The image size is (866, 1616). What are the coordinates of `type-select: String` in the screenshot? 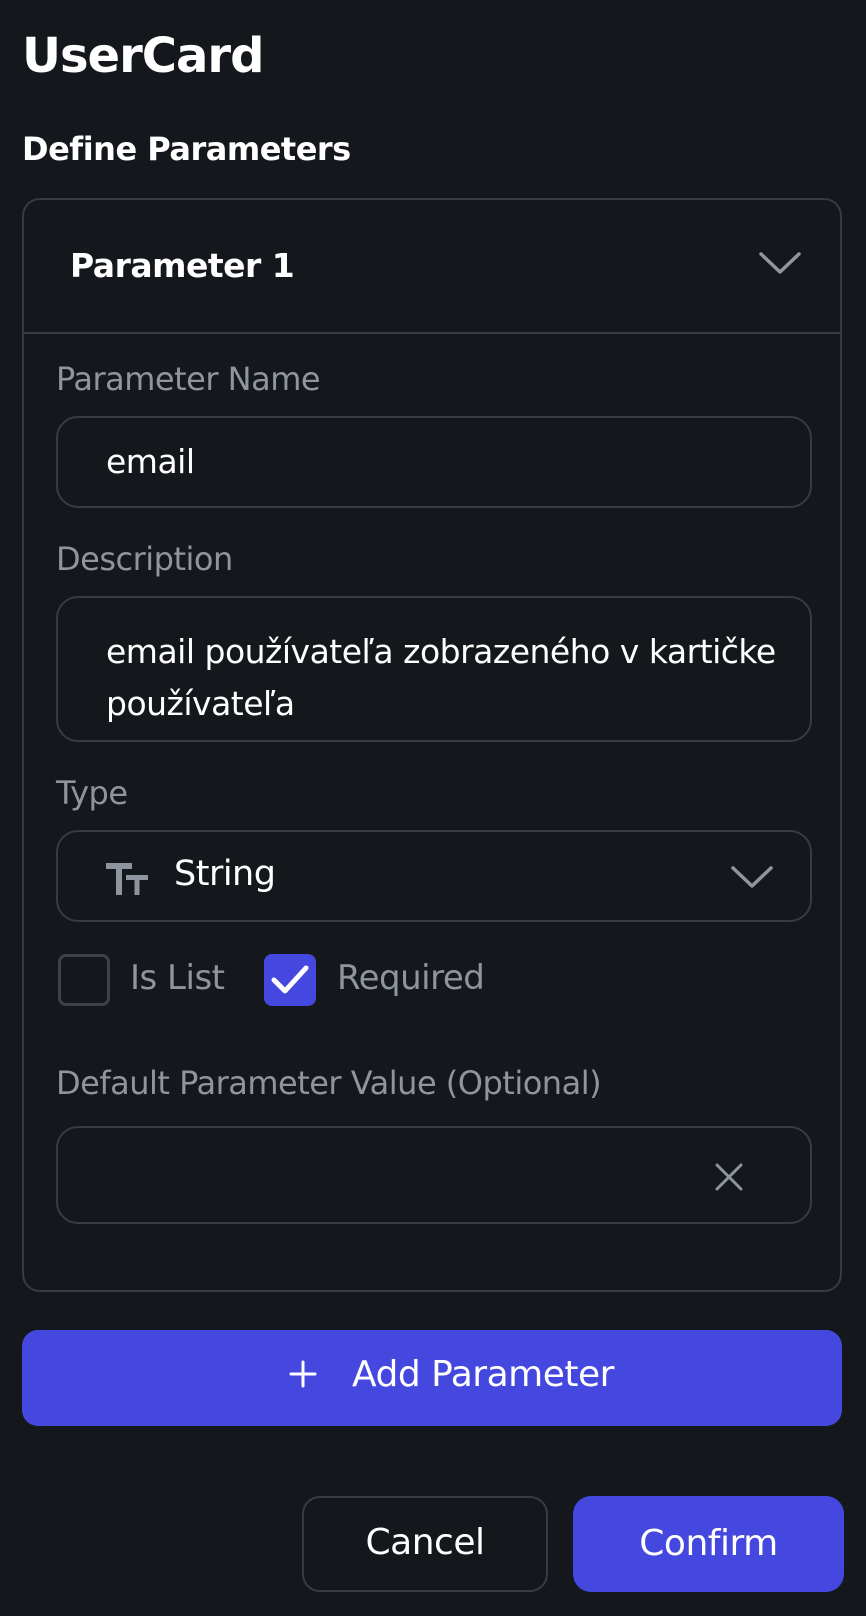 It's located at (434, 876).